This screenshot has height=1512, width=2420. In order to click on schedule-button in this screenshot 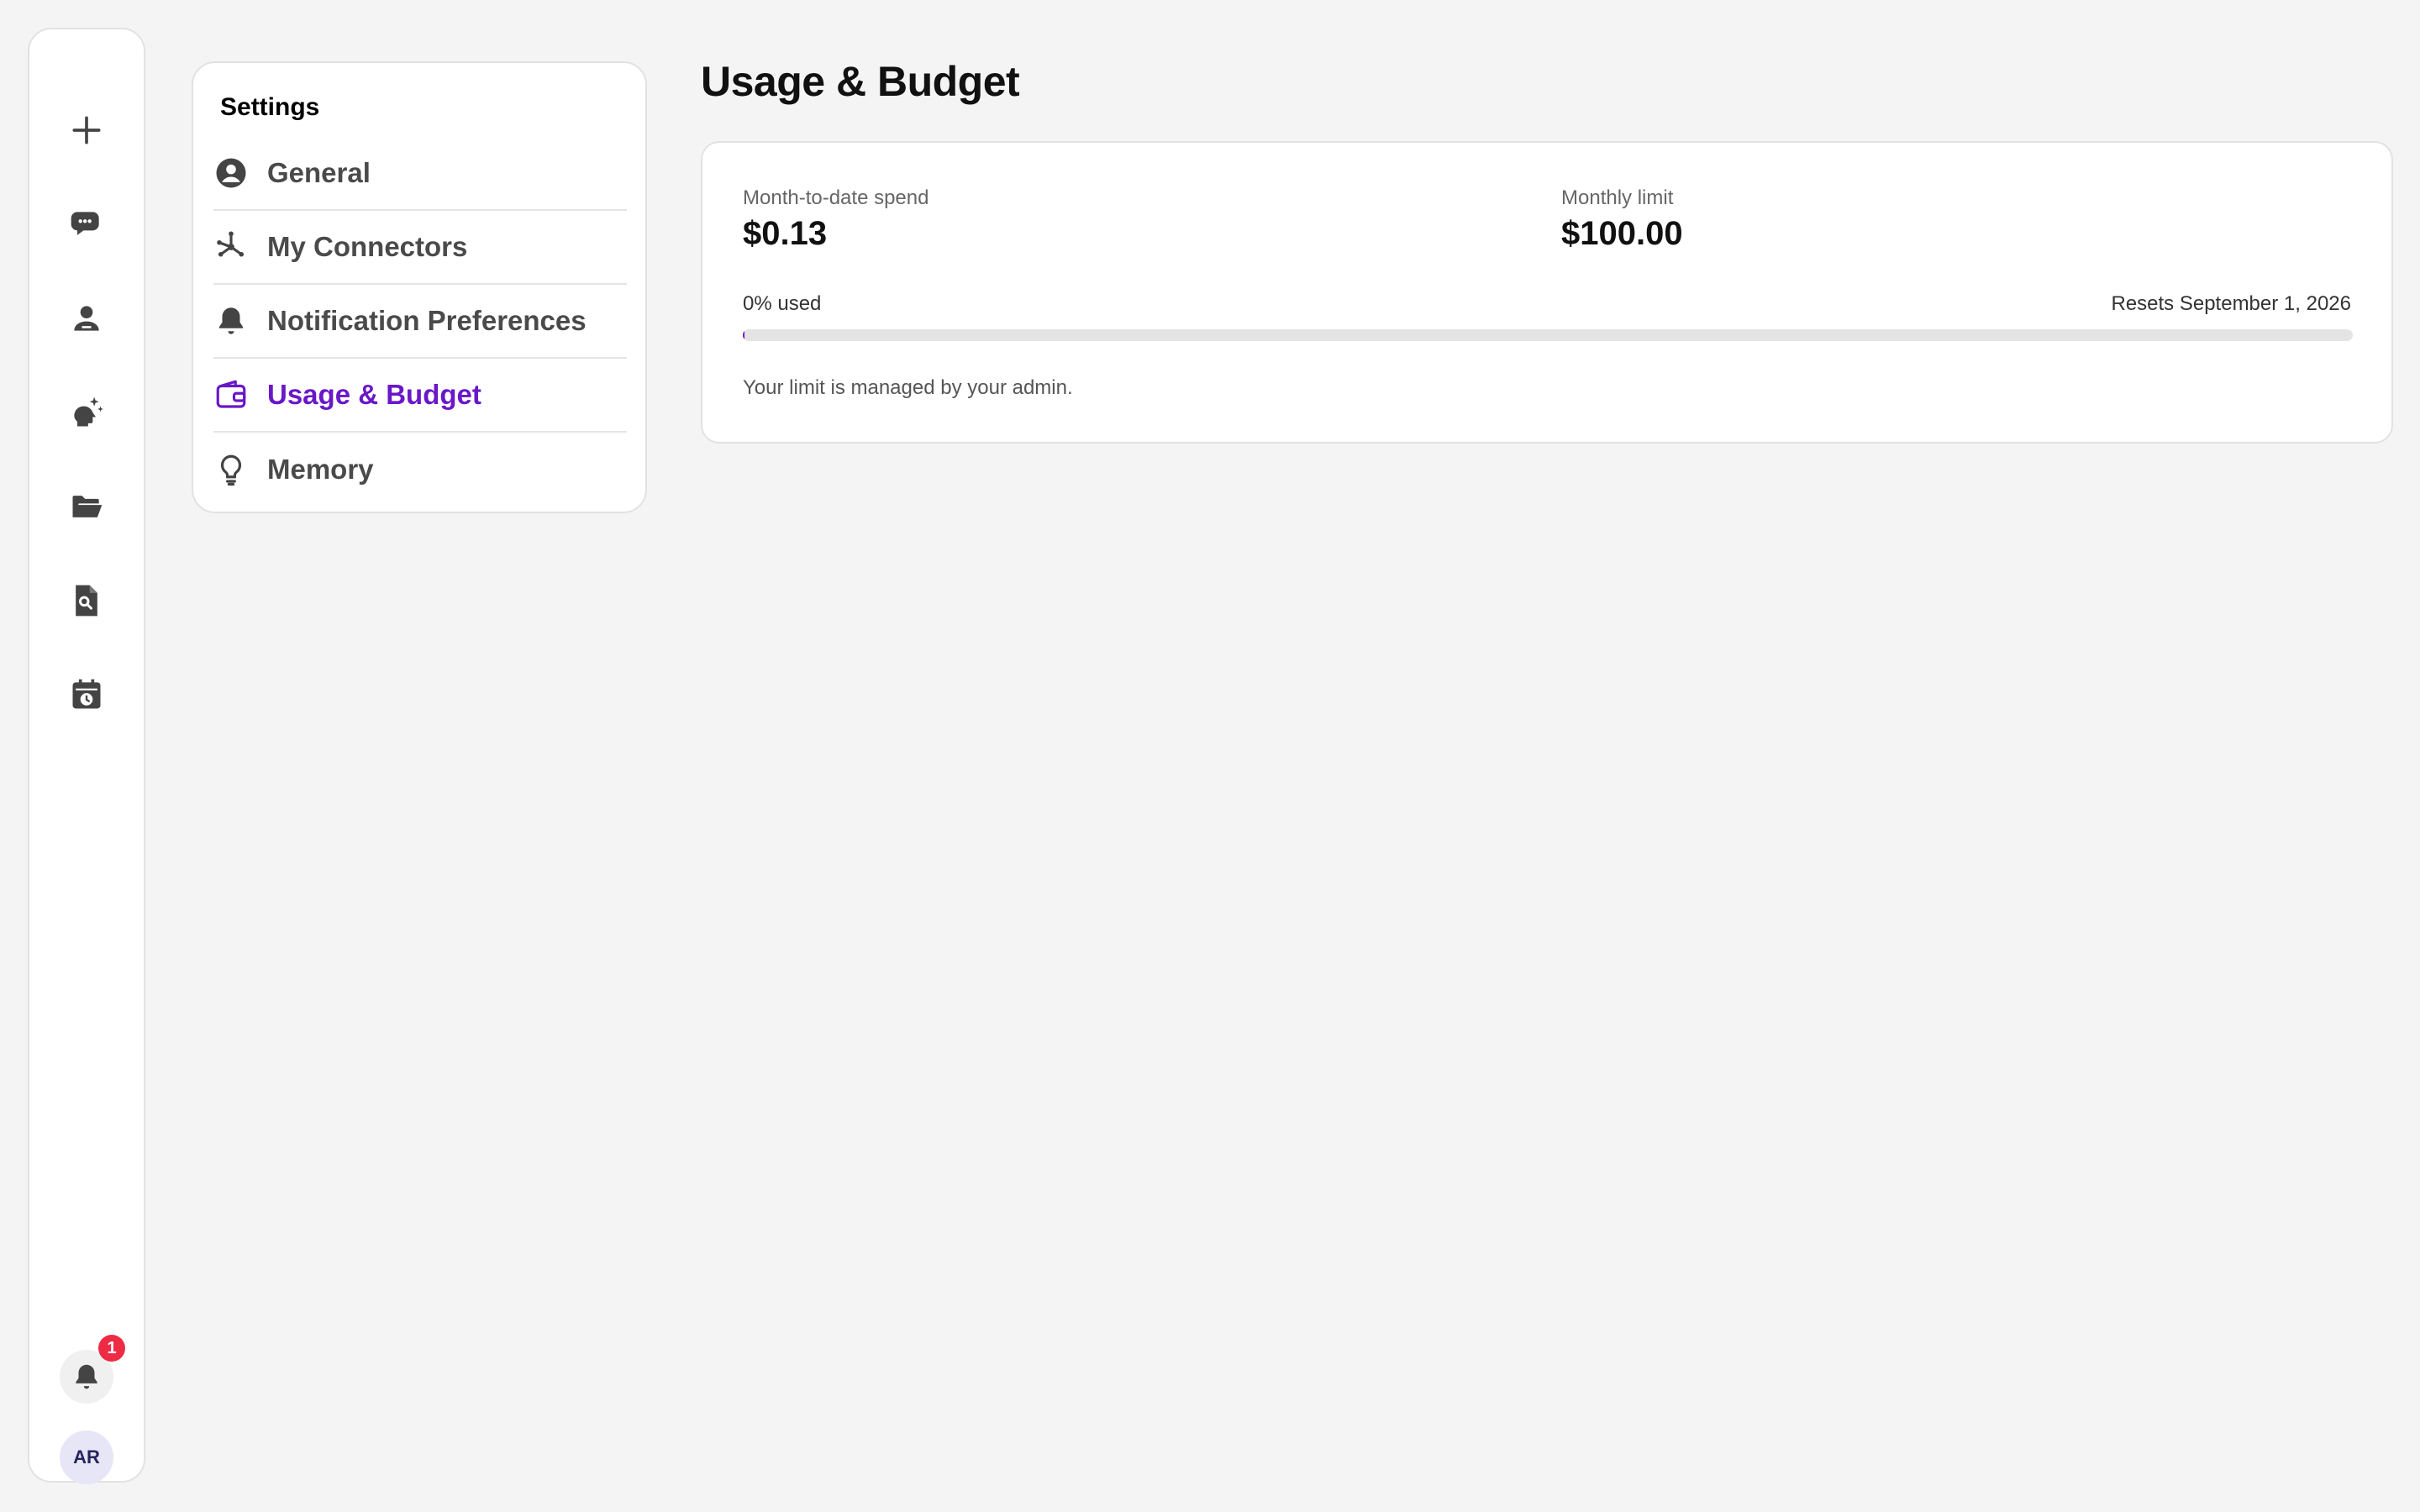, I will do `click(86, 695)`.